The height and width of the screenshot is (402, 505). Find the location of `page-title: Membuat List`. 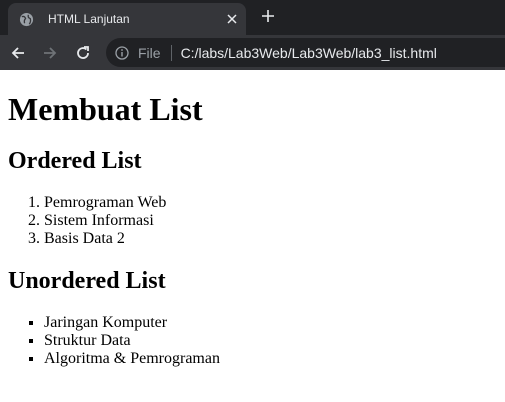

page-title: Membuat List is located at coordinates (105, 109).